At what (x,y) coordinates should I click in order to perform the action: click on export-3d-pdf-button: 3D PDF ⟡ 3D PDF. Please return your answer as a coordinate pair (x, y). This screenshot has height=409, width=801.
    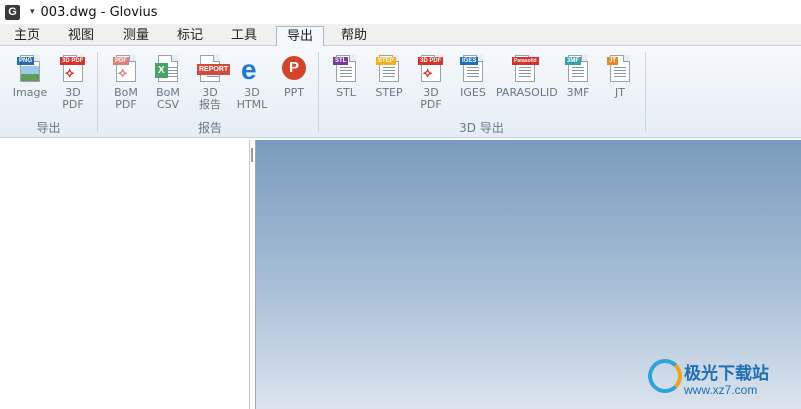
    Looking at the image, I should click on (73, 82).